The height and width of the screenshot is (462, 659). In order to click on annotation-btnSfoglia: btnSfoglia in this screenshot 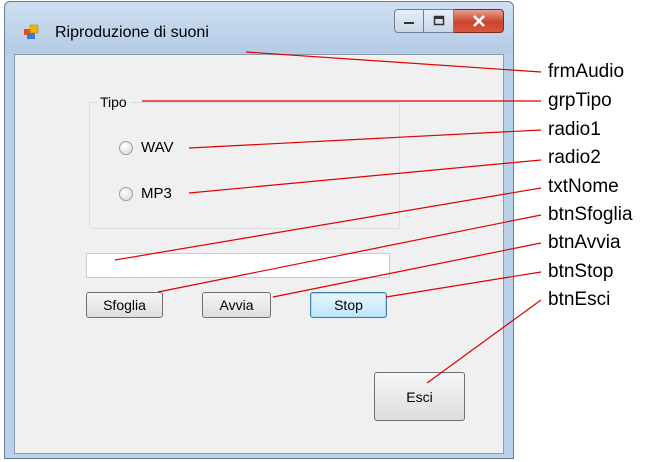, I will do `click(590, 214)`.